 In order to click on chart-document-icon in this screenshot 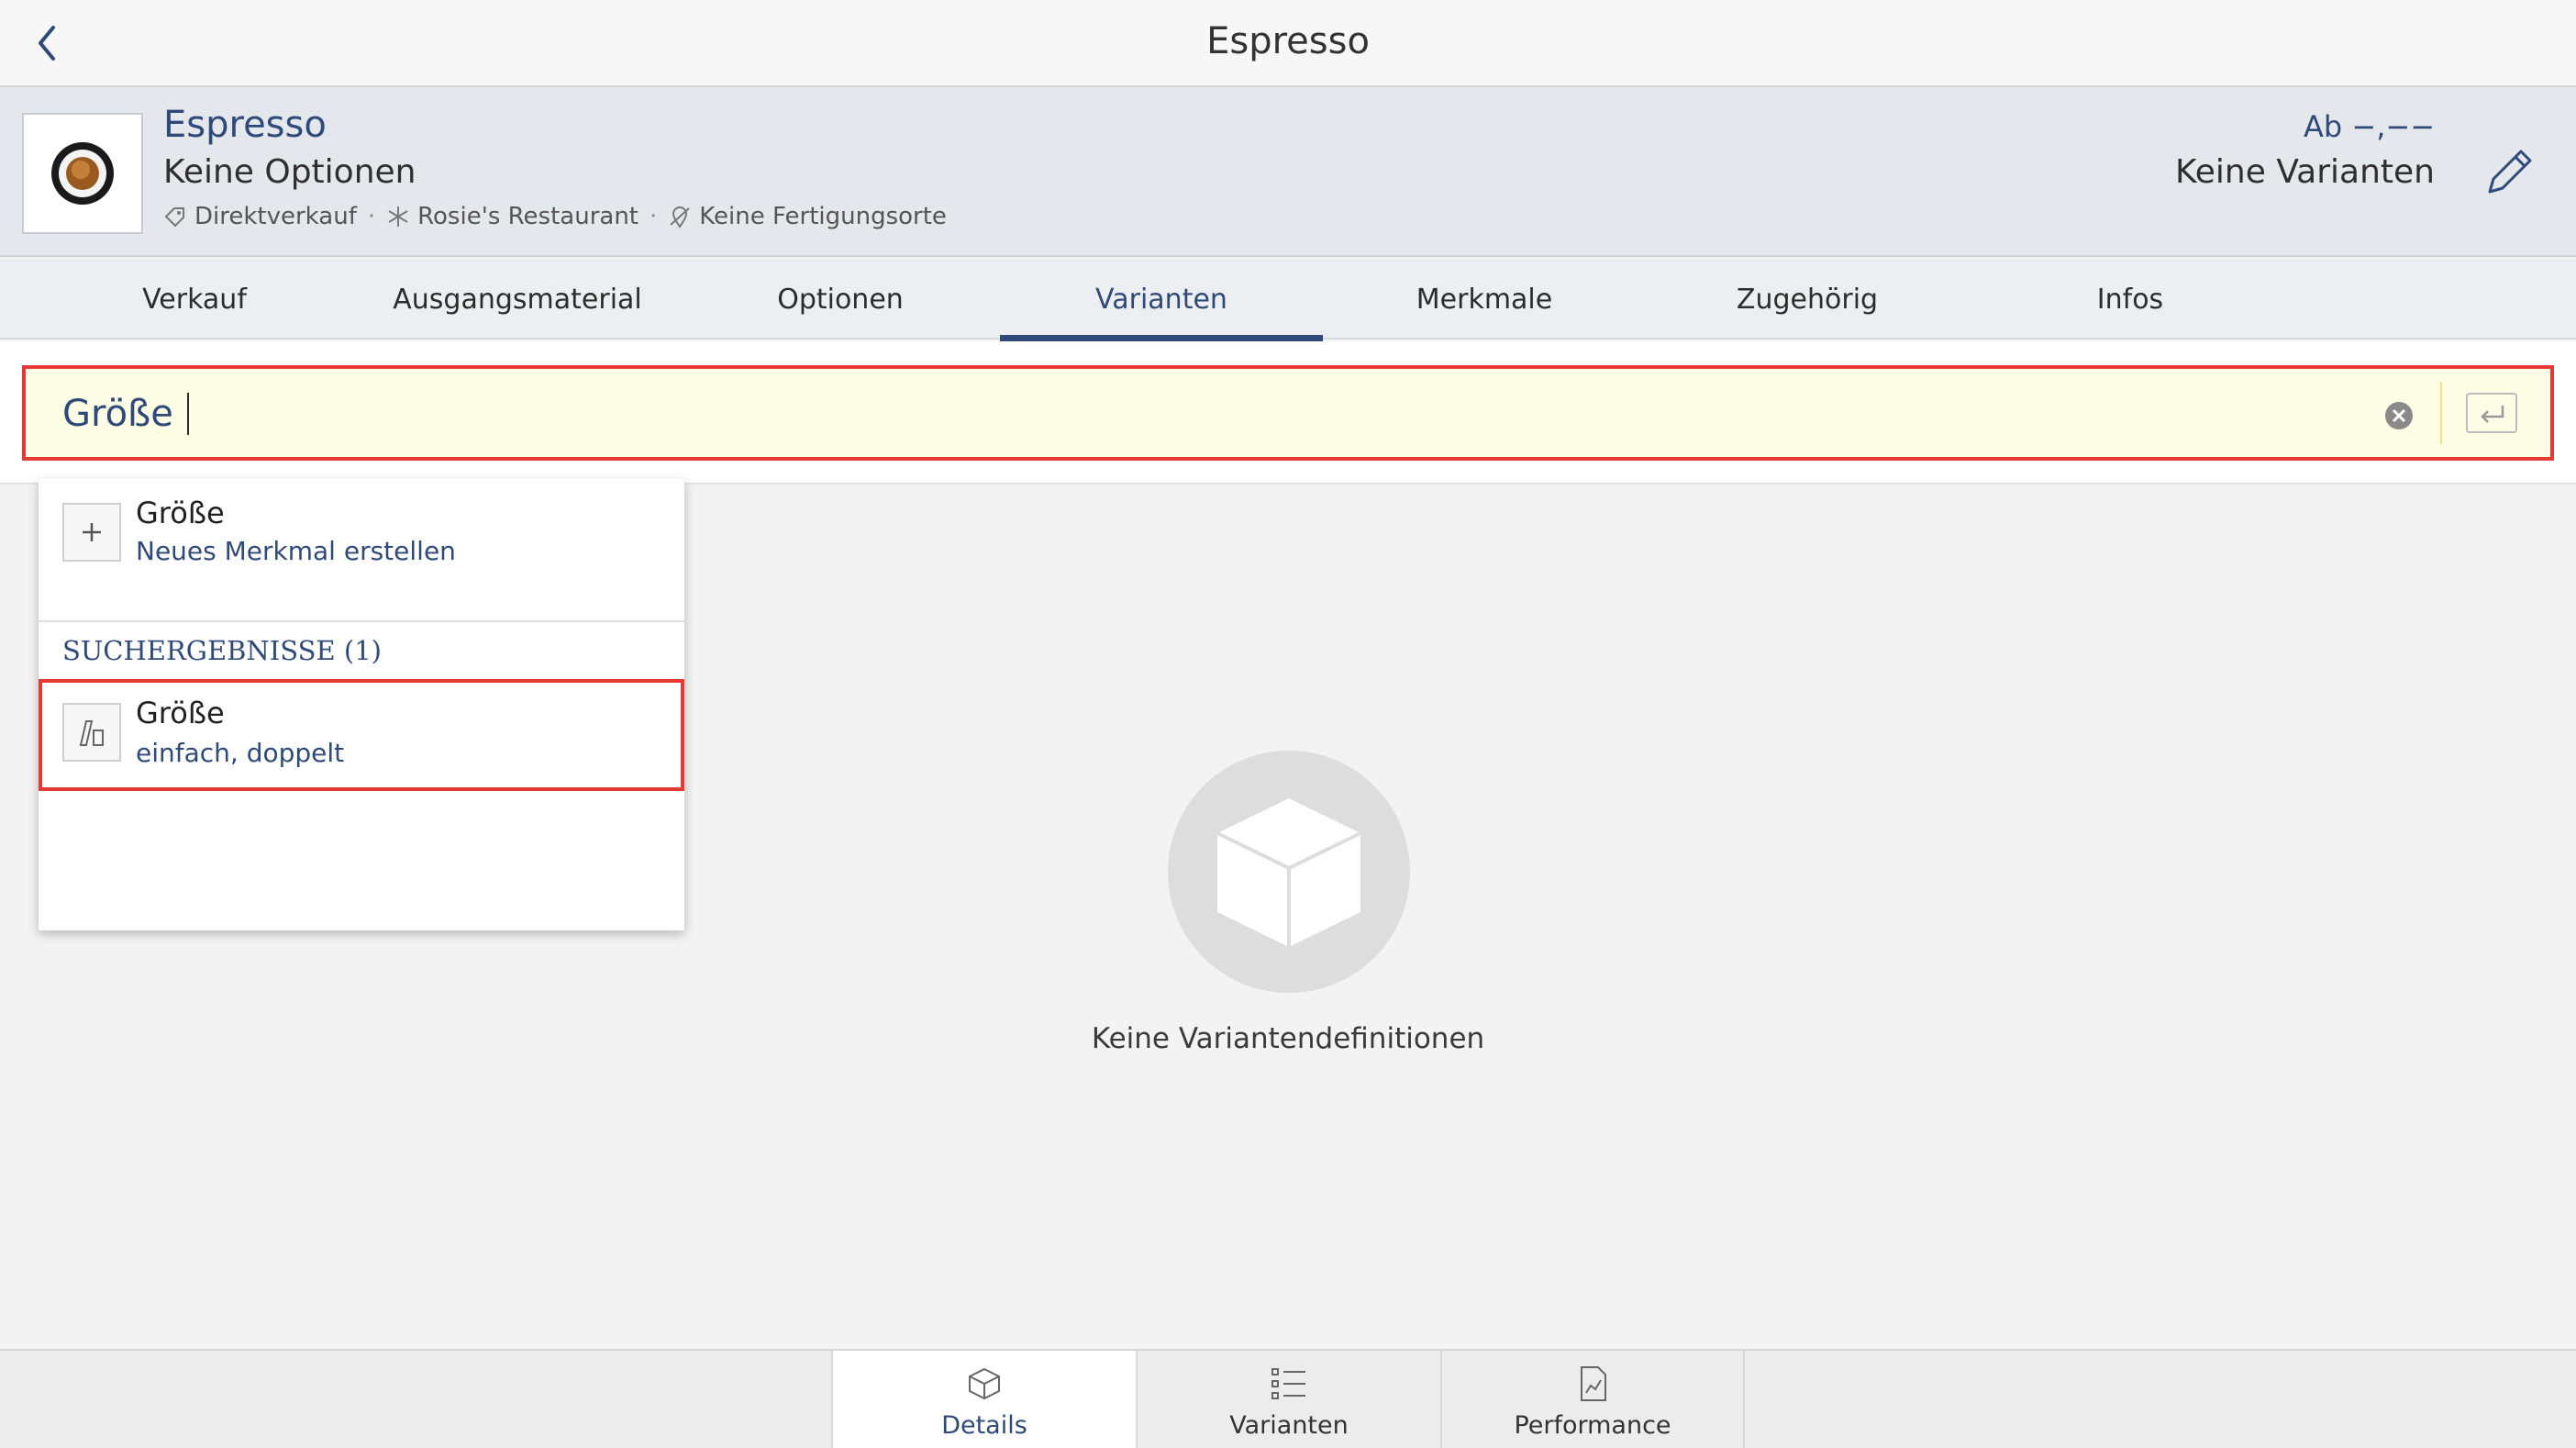, I will do `click(1592, 1384)`.